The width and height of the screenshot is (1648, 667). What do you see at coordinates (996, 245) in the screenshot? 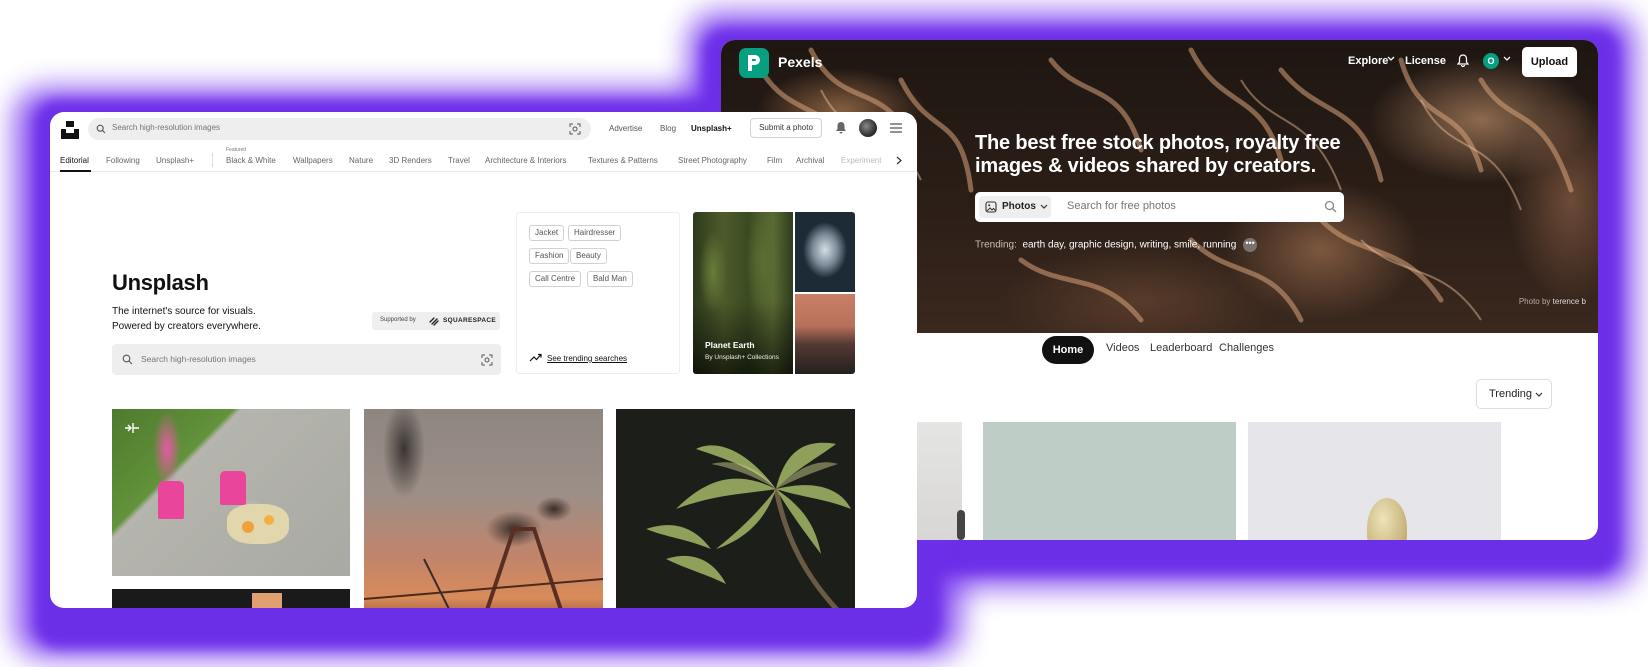
I see `trending-label: Trending:` at bounding box center [996, 245].